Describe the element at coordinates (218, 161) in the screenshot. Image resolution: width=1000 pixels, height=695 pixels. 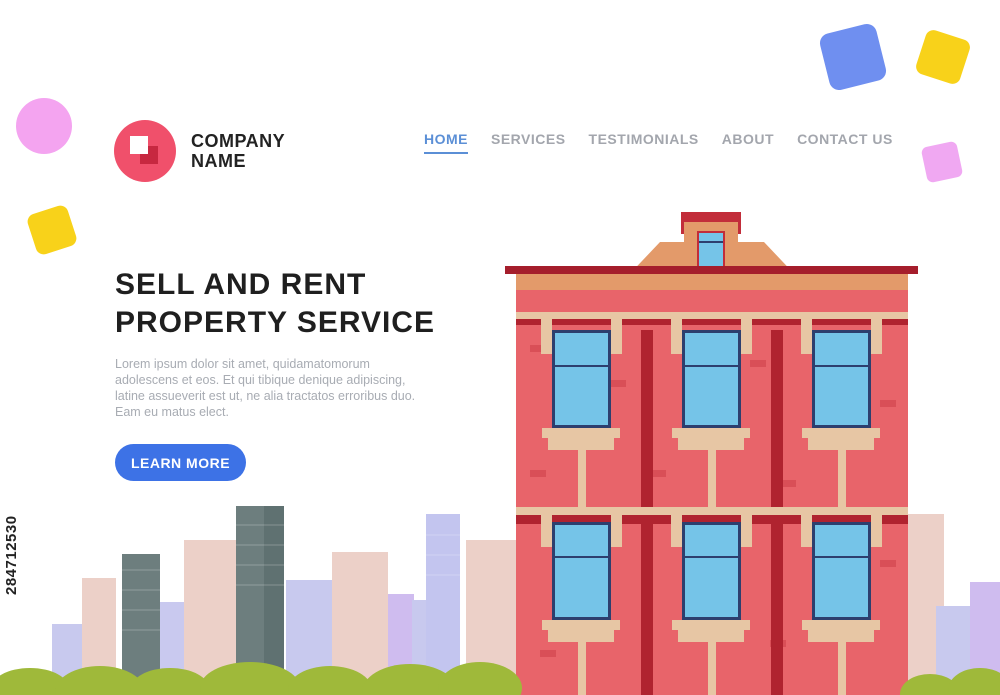
I see `brand-name-line2: NAME` at that location.